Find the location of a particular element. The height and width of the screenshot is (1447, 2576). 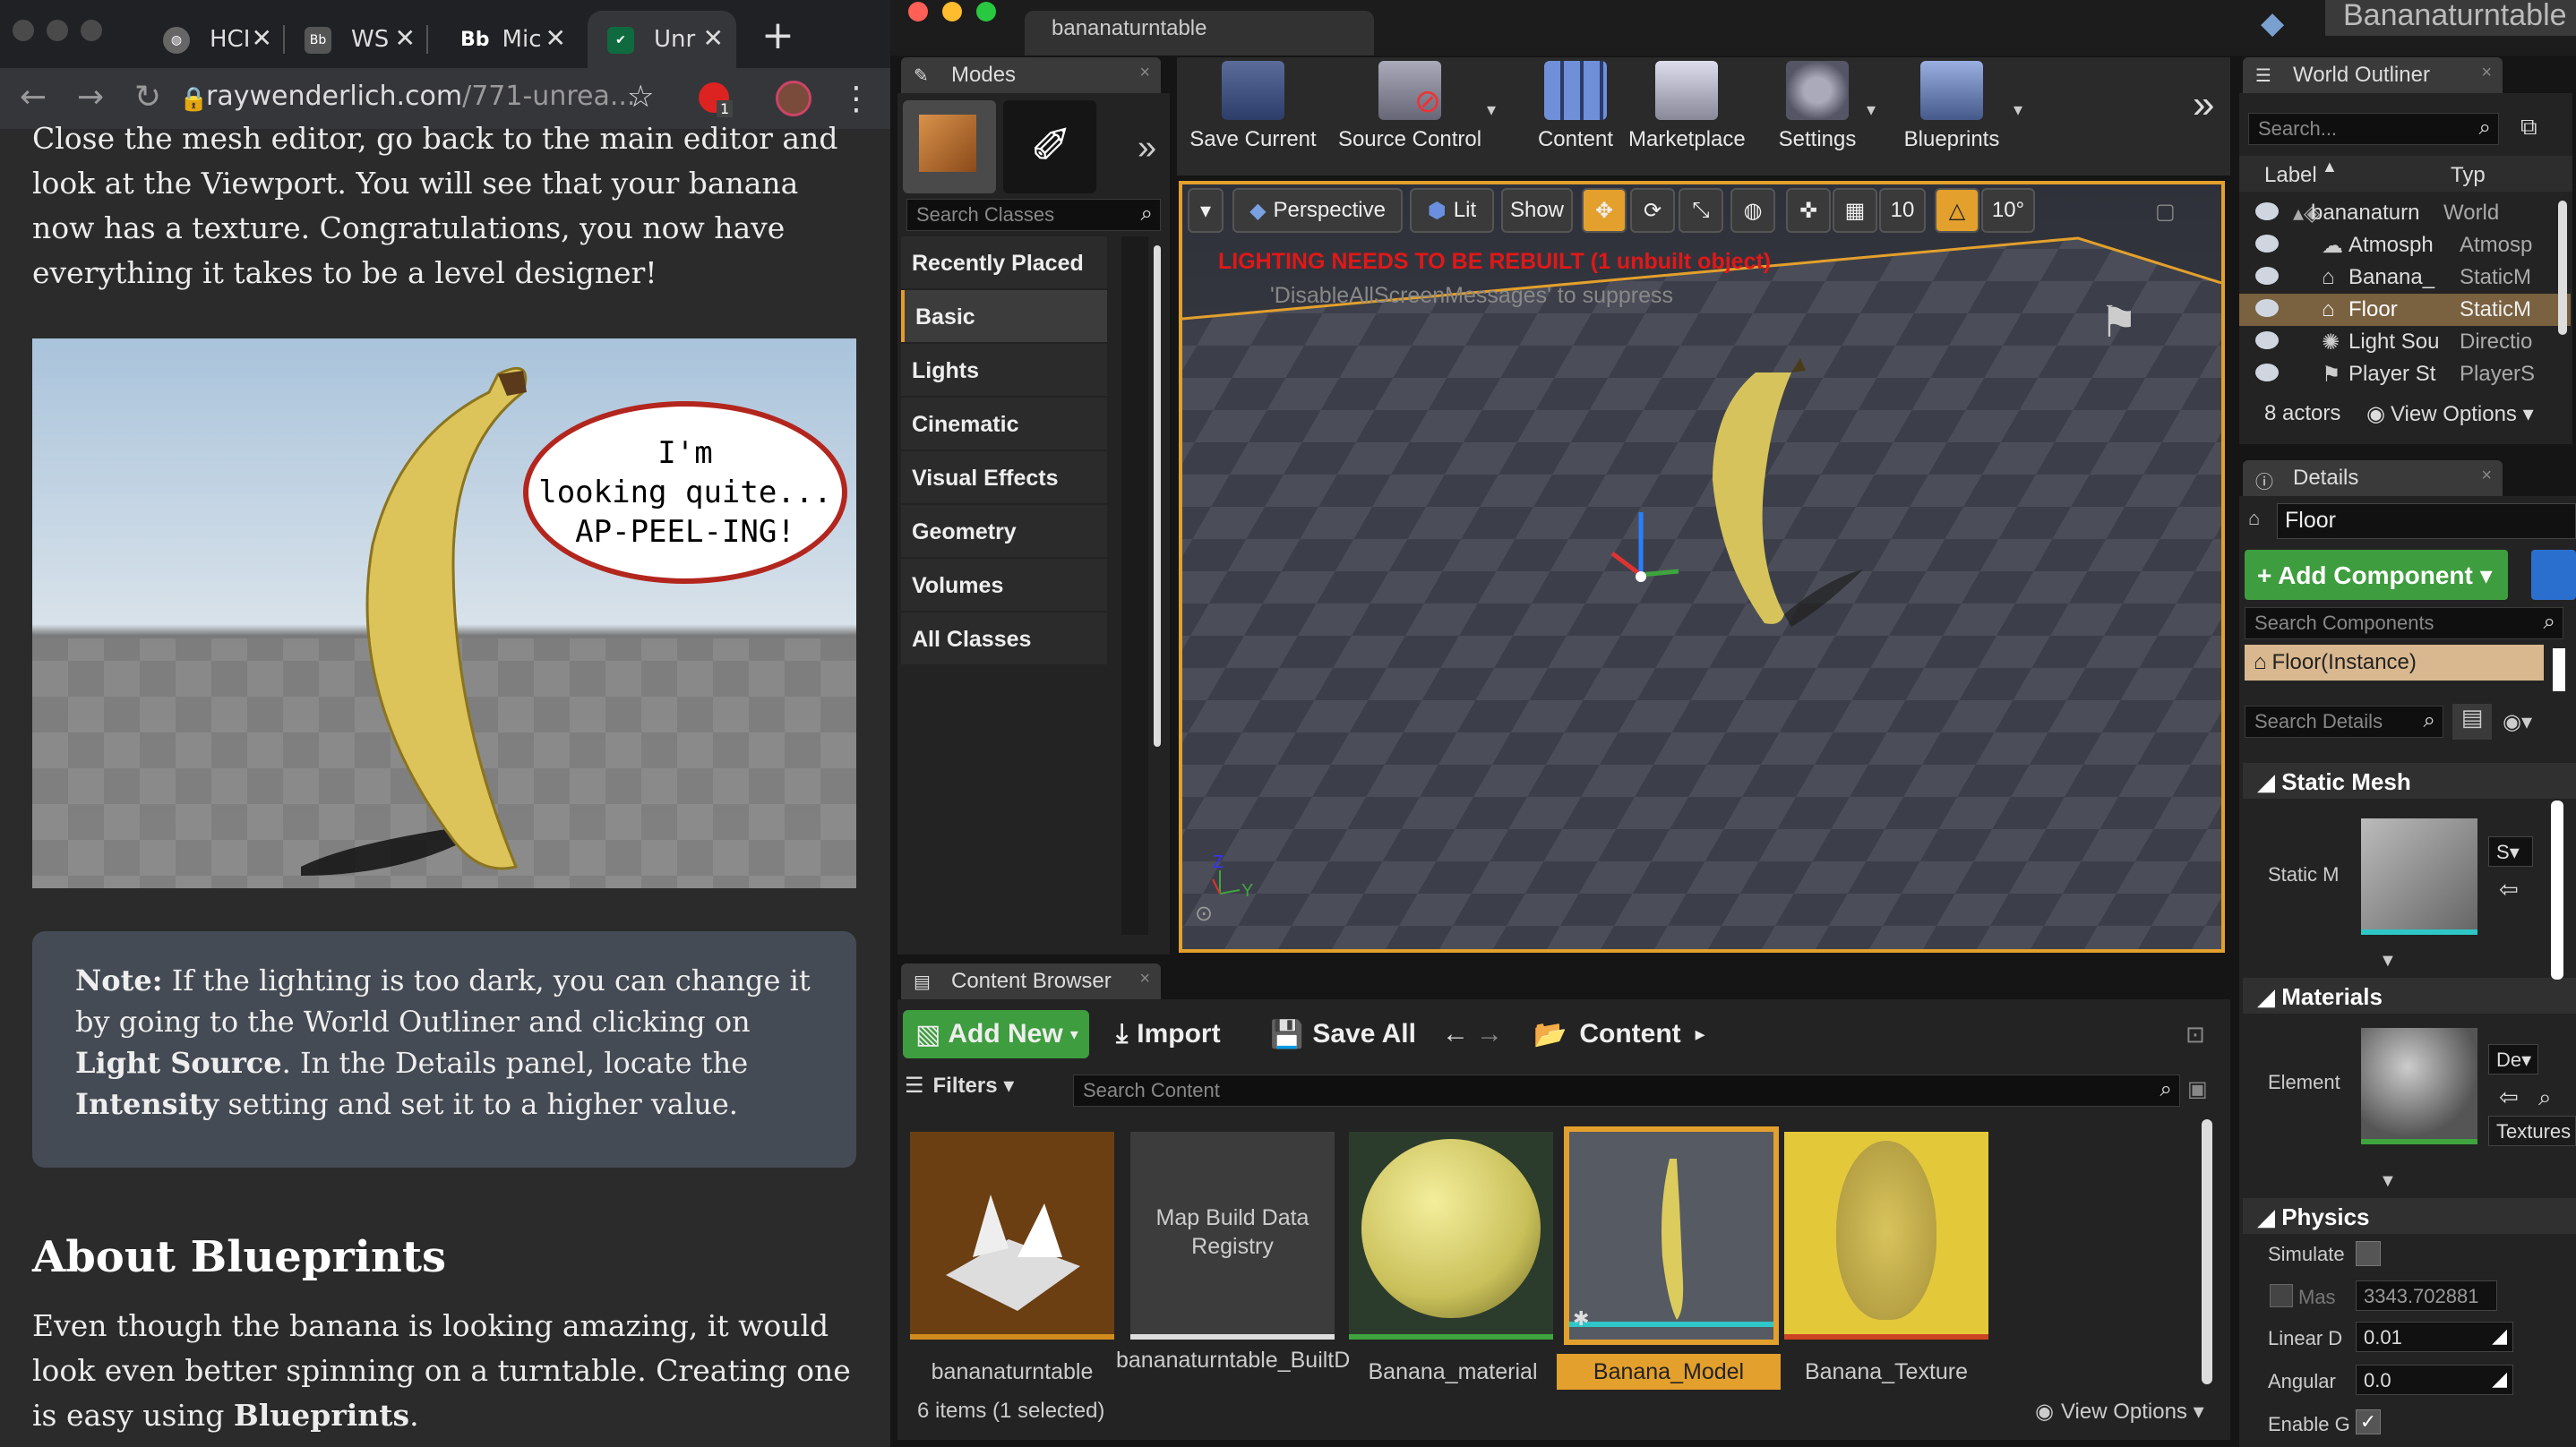

perspective-button: ◆ Perspective is located at coordinates (1317, 210).